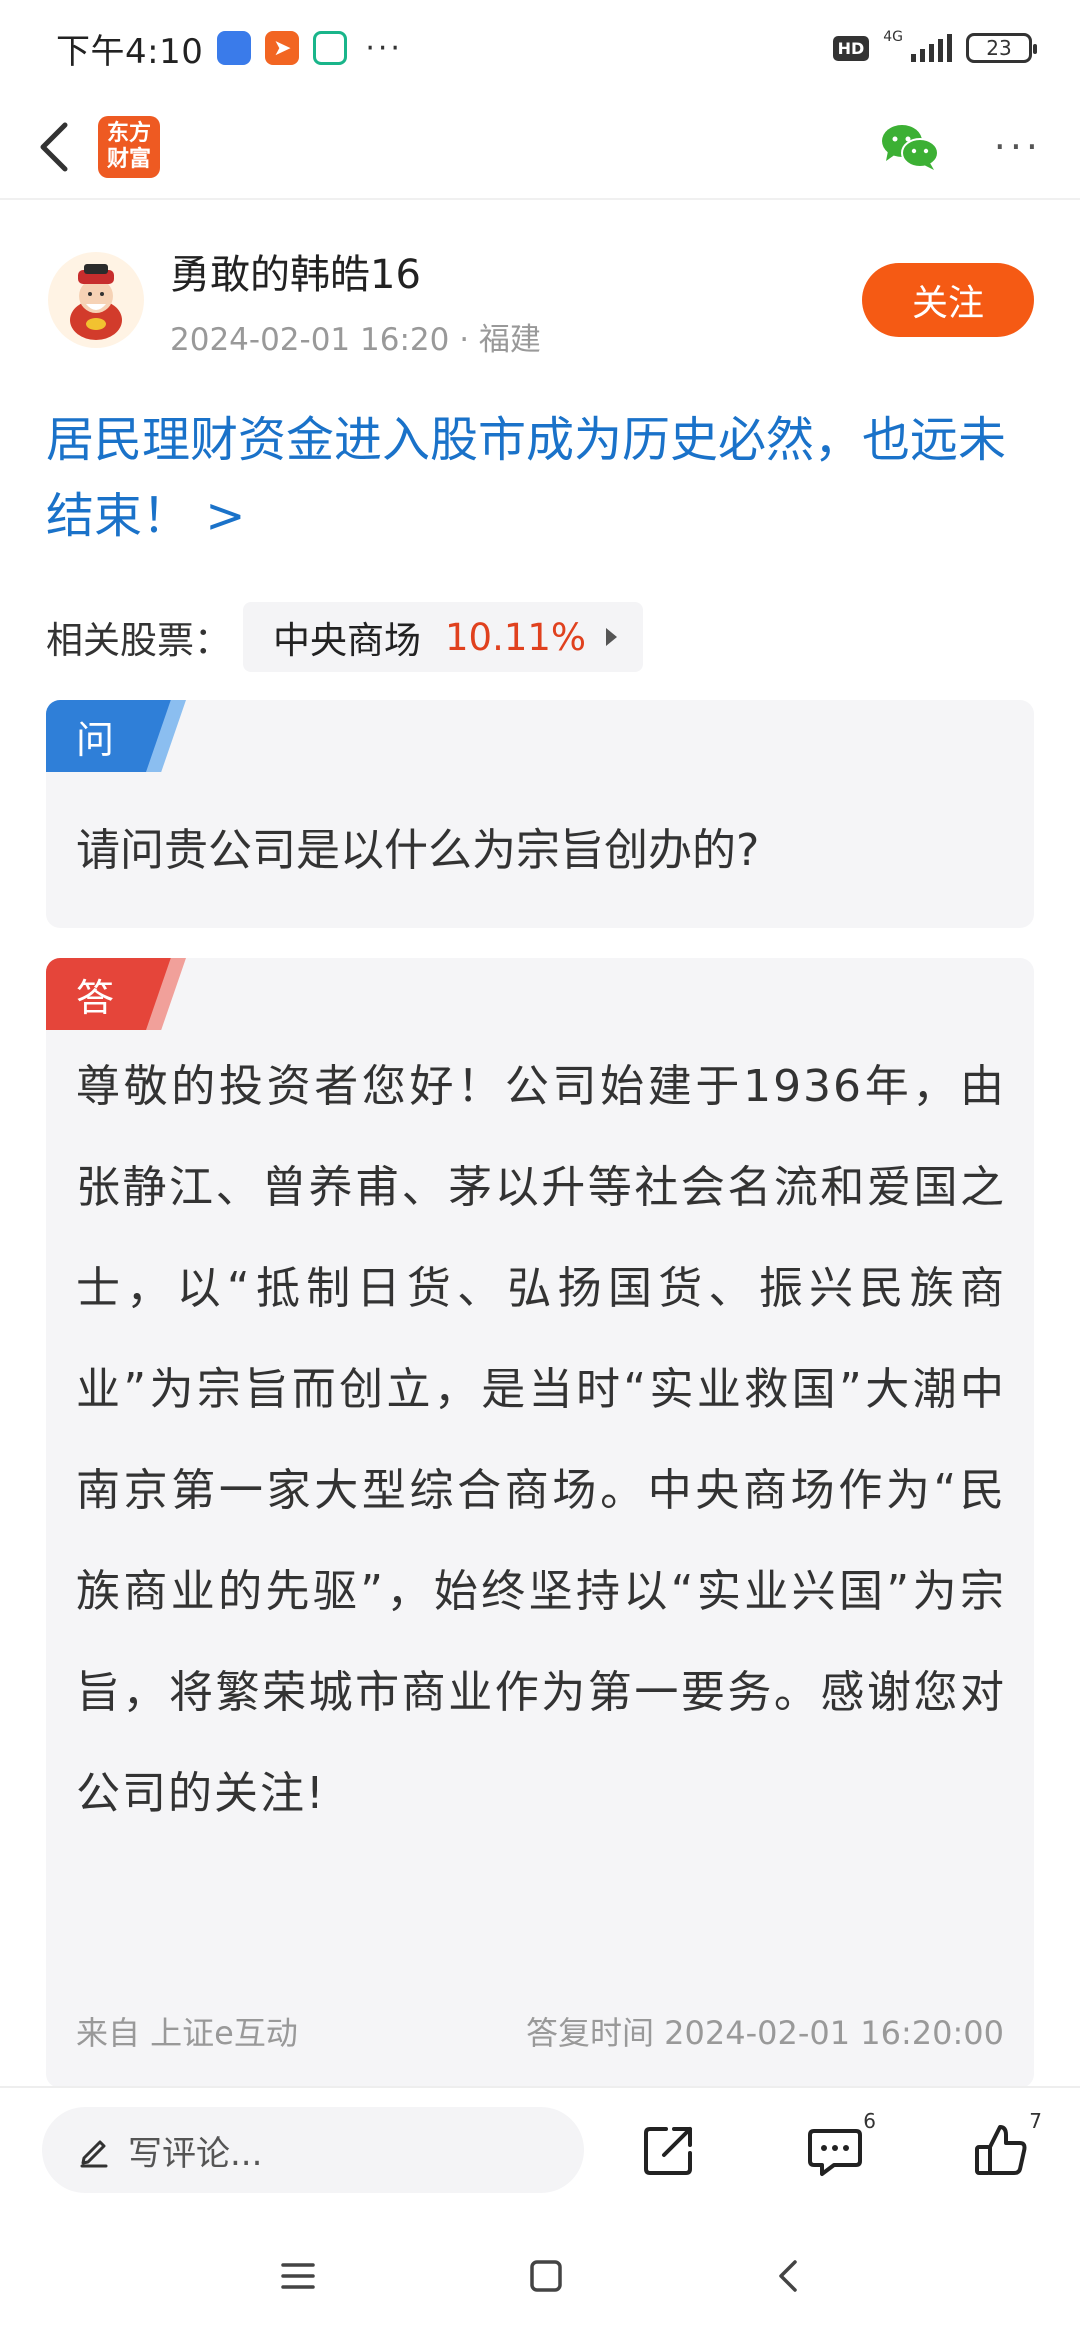 Image resolution: width=1080 pixels, height=2340 pixels. I want to click on wallet-app-icon, so click(234, 48).